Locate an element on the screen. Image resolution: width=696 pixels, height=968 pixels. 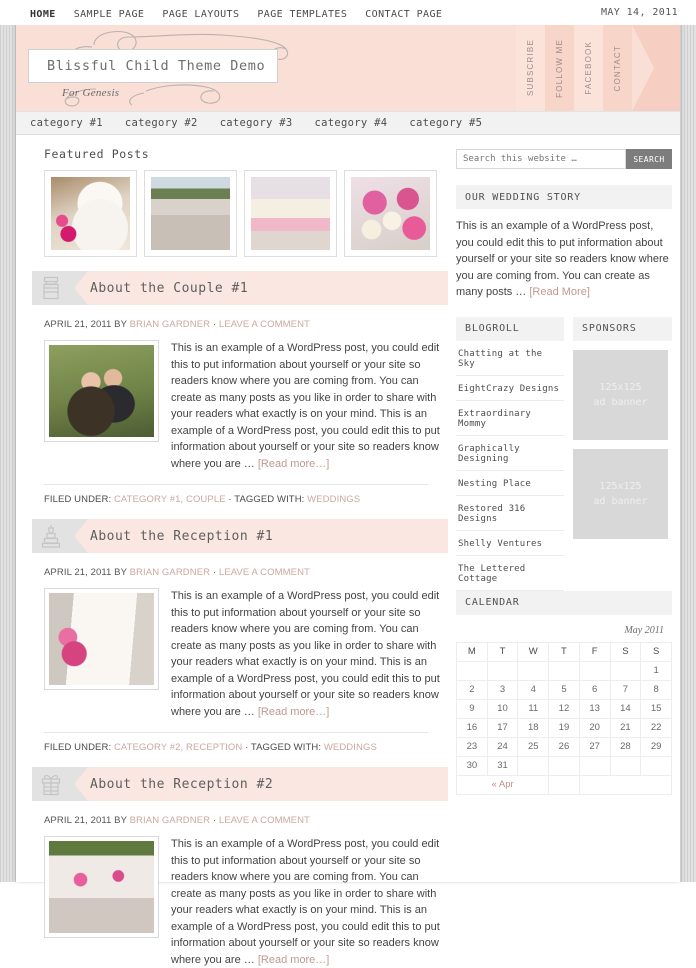
post-title: About the Reception #1 is located at coordinates (181, 536).